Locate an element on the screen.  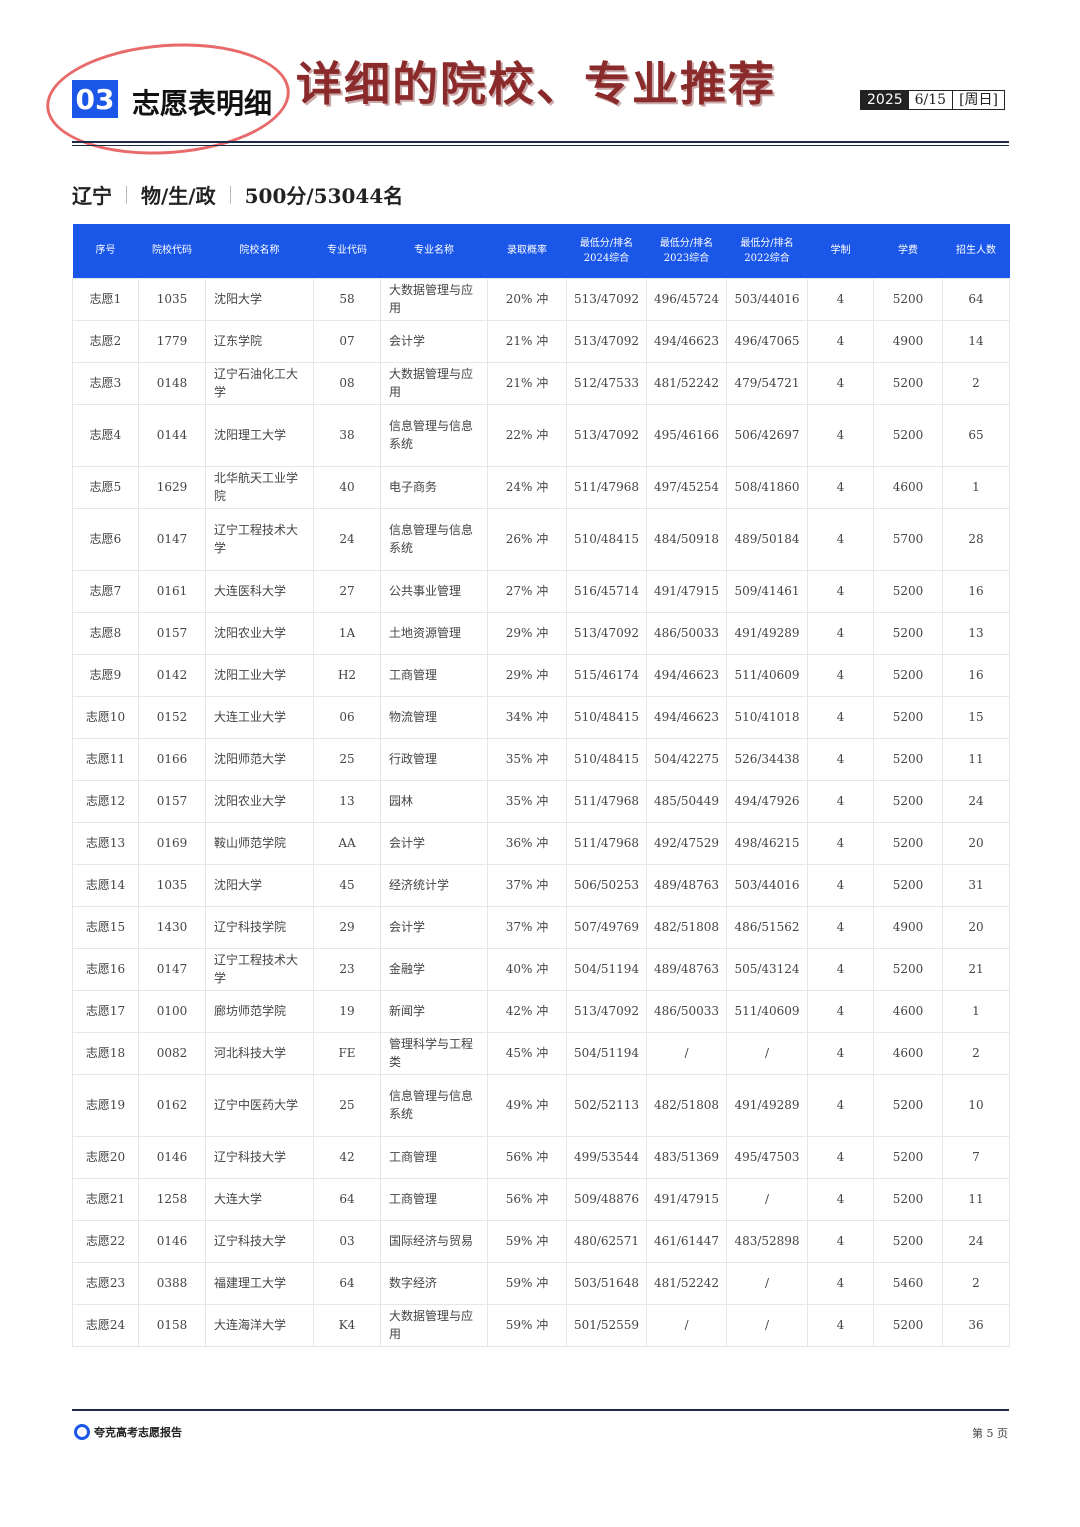
table-cell: 辽宁科技学院 is located at coordinates (259, 927).